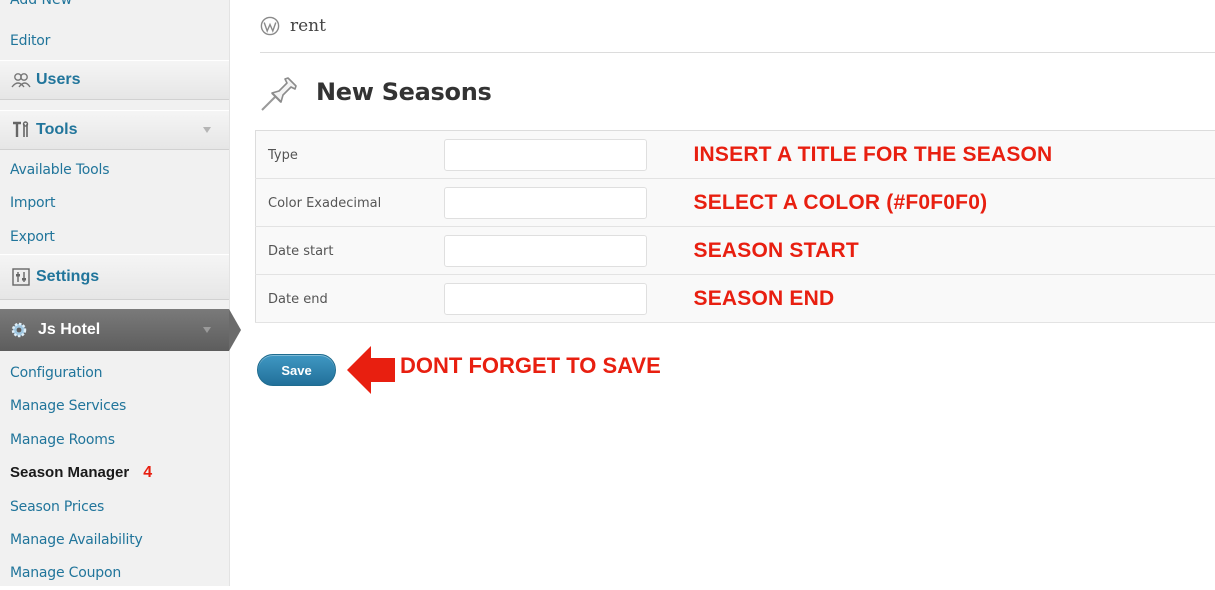 This screenshot has width=1215, height=590. Describe the element at coordinates (67, 277) in the screenshot. I see `sidebar-menu-settings-label: Settings` at that location.